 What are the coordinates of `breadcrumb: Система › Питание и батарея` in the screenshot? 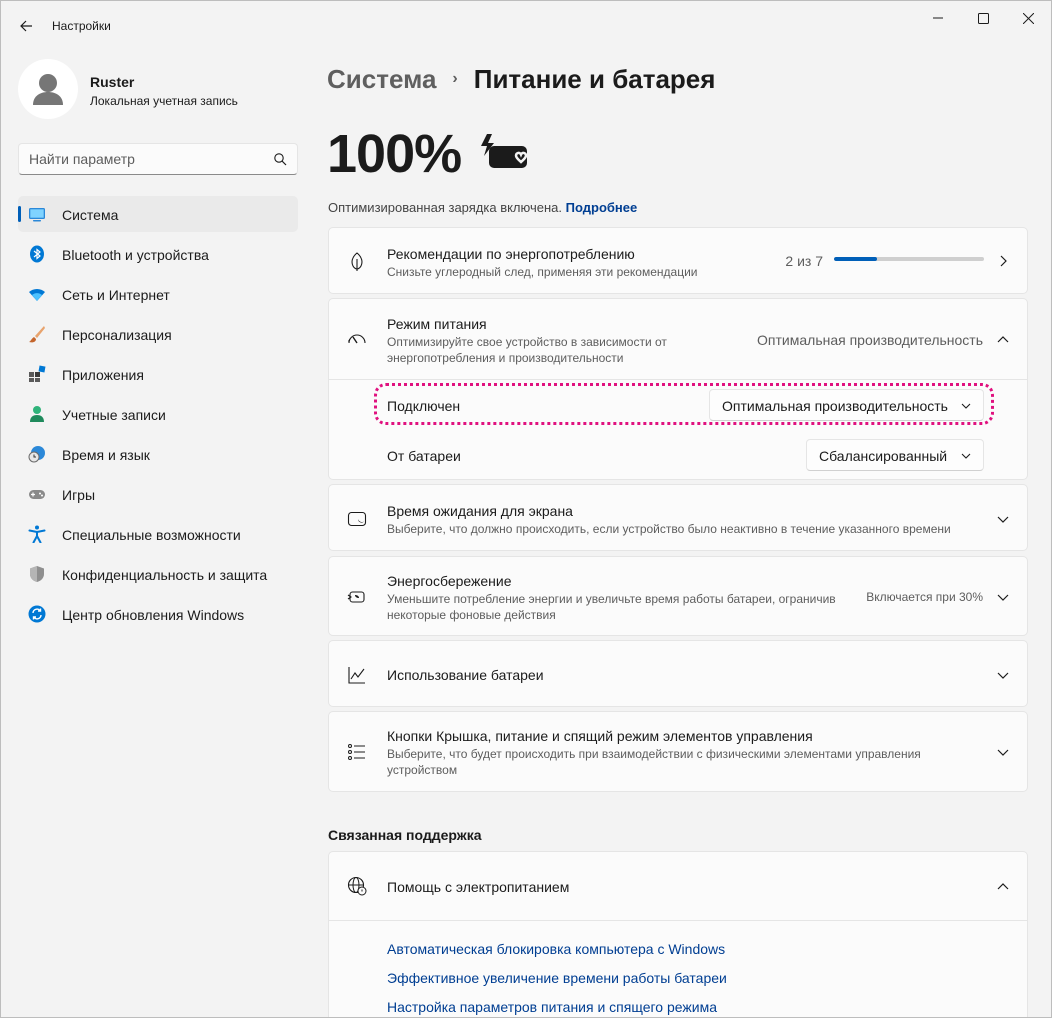 It's located at (521, 79).